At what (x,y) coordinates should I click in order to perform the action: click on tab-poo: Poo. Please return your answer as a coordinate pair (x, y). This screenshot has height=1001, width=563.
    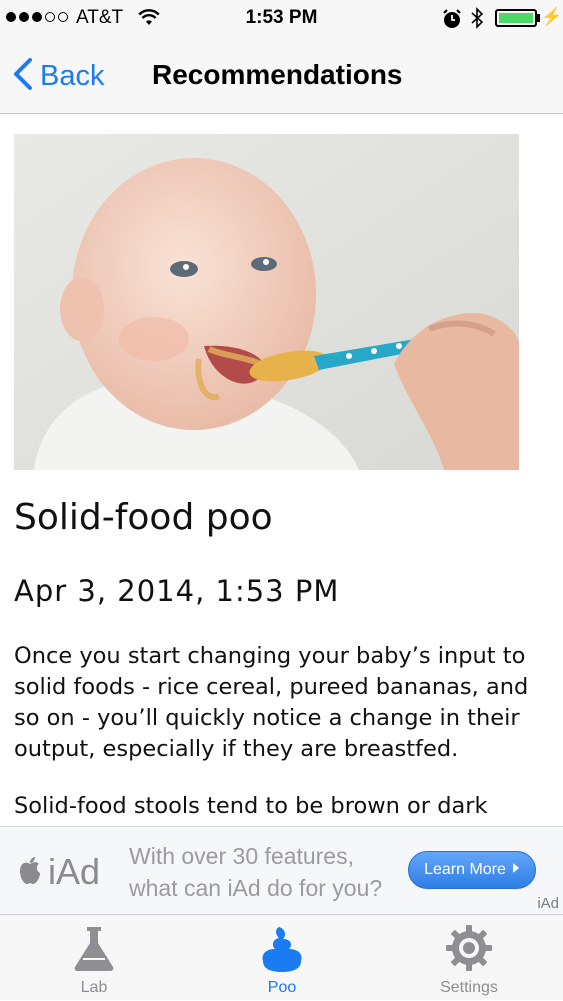
    Looking at the image, I should click on (282, 958).